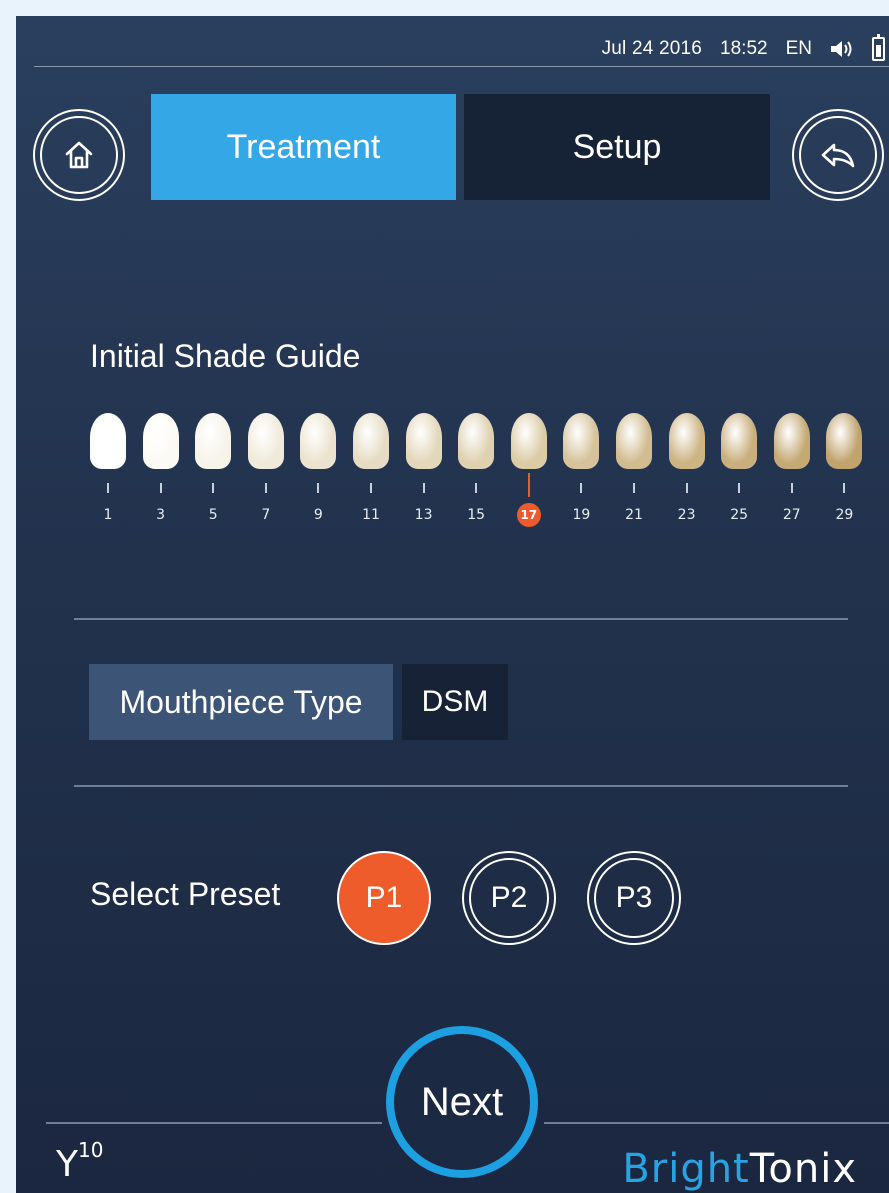  I want to click on status-bar: Jul 24 2016 18:52 EN, so click(743, 49).